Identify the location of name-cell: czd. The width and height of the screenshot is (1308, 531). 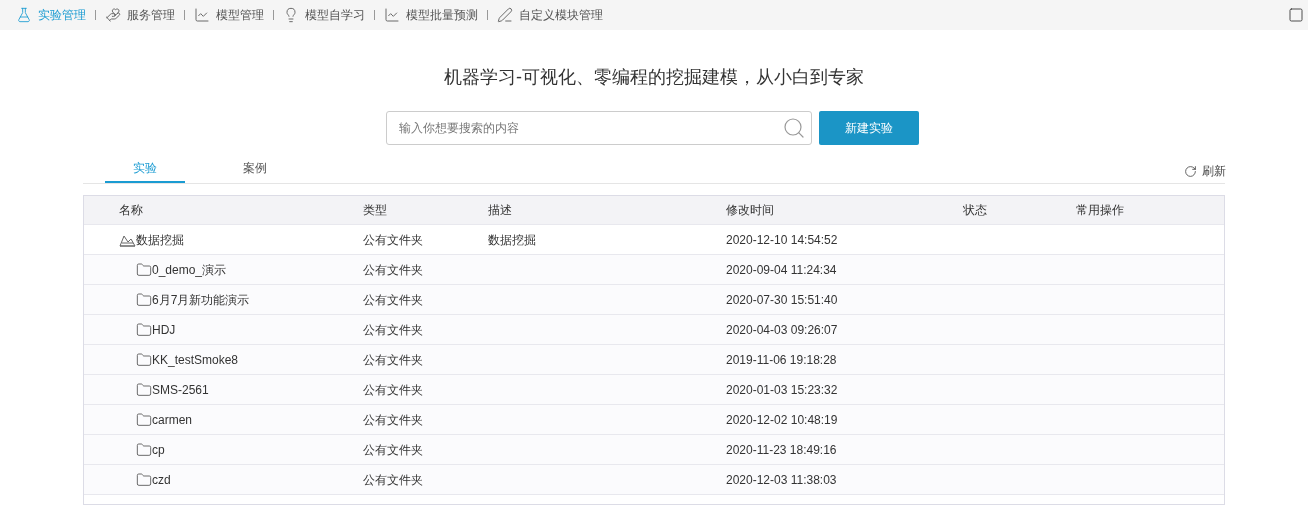
(161, 479).